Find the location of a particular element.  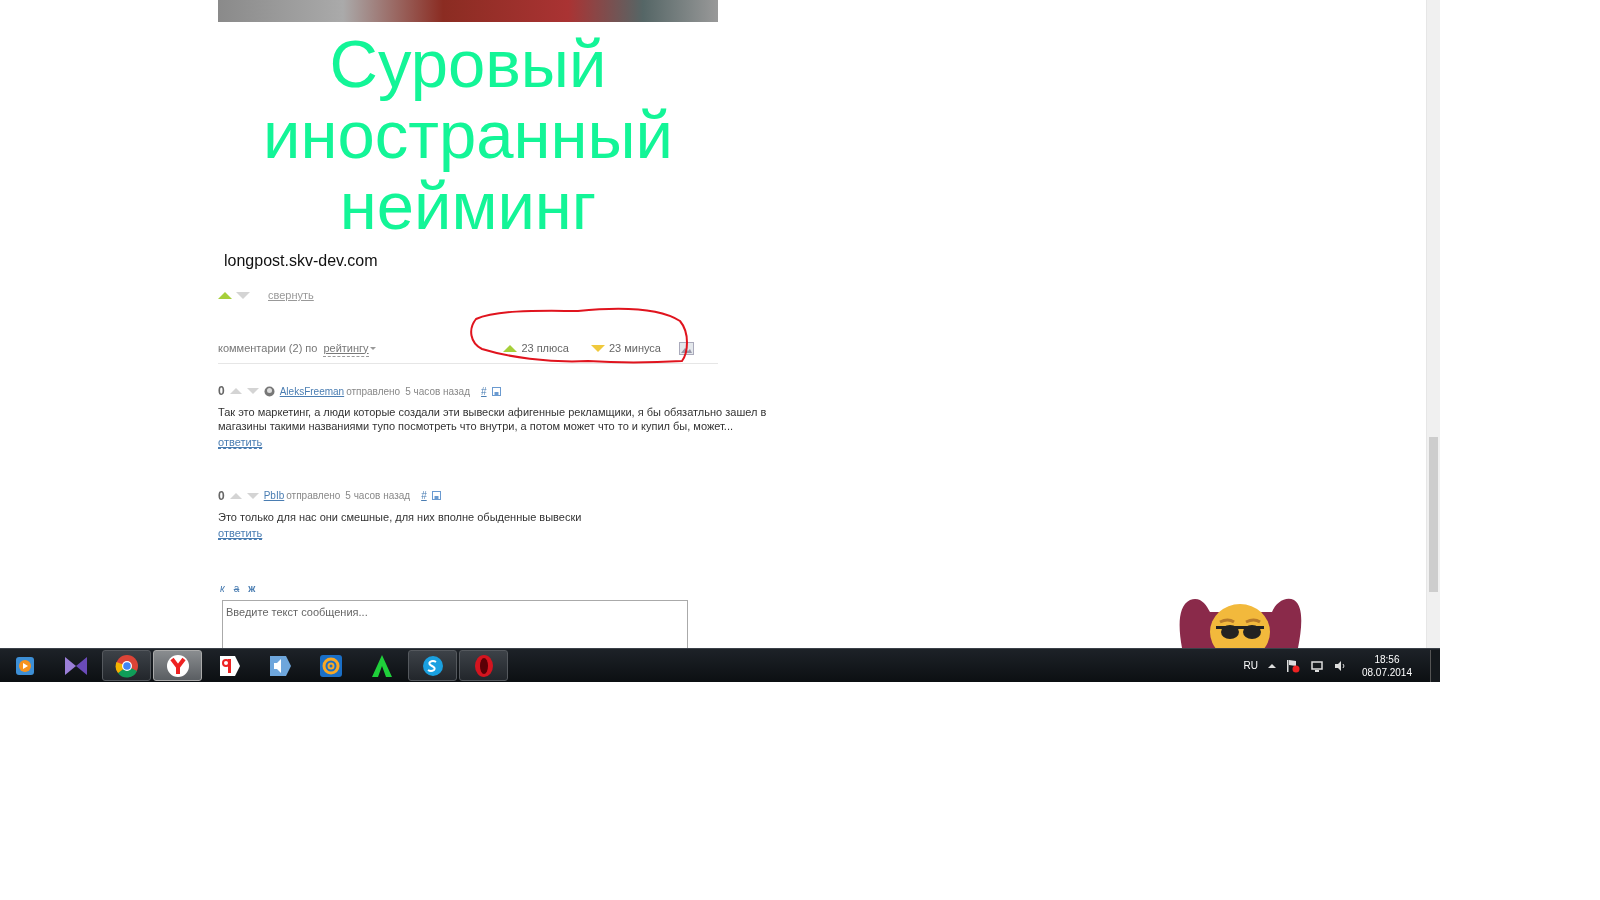

triangle-icon is located at coordinates (381, 665).